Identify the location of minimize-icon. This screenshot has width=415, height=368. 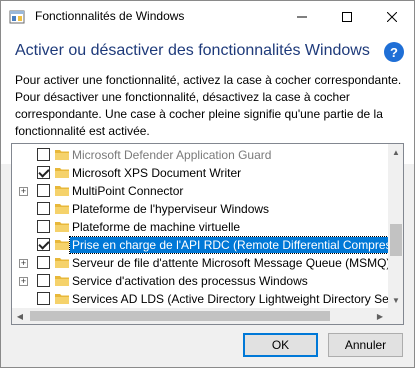
(301, 16).